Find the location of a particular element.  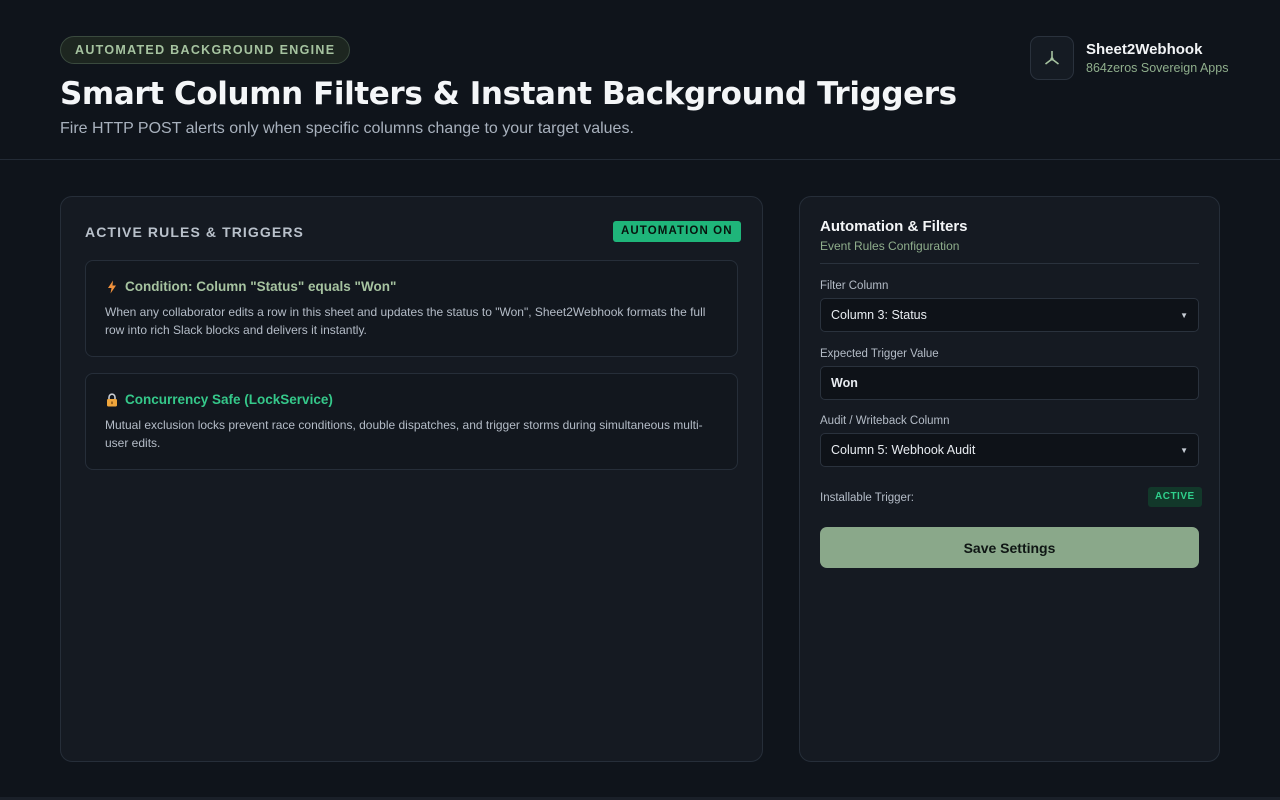

filter-column-select: Column 3: Status ▼ is located at coordinates (1009, 315).